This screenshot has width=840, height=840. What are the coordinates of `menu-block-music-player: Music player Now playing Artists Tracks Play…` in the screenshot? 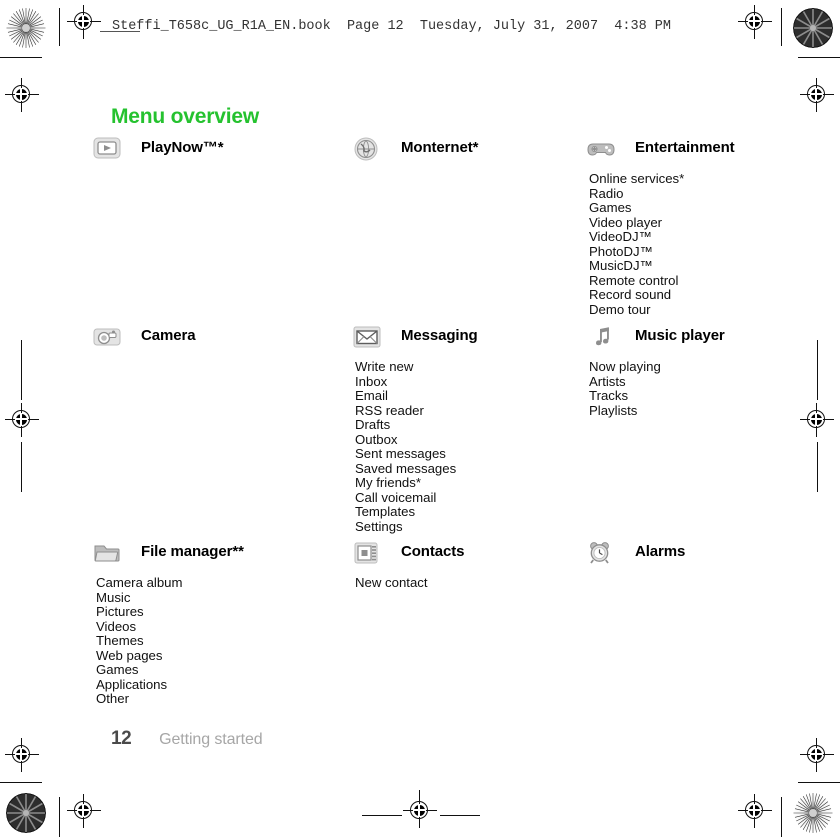 It's located at (656, 371).